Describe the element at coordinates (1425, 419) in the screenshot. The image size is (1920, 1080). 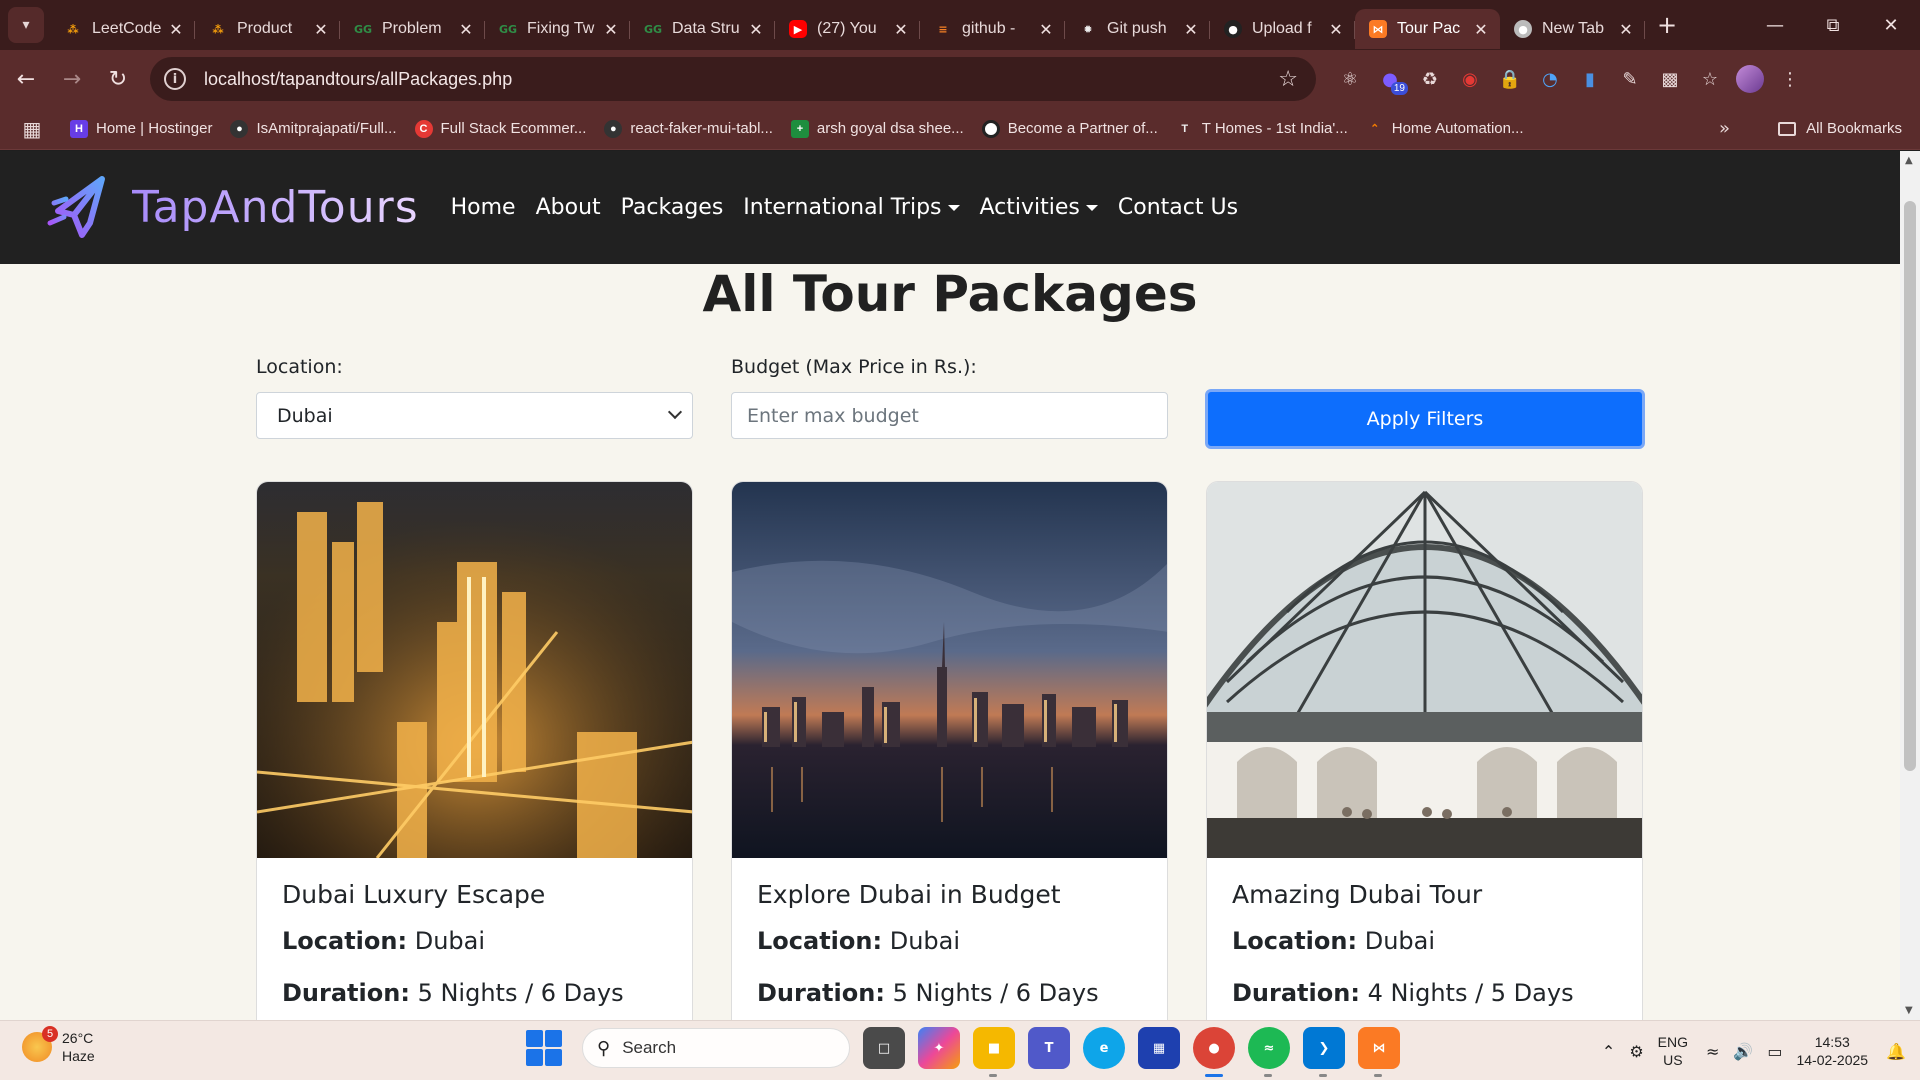
I see `apply-filters-button: Apply Filters` at that location.